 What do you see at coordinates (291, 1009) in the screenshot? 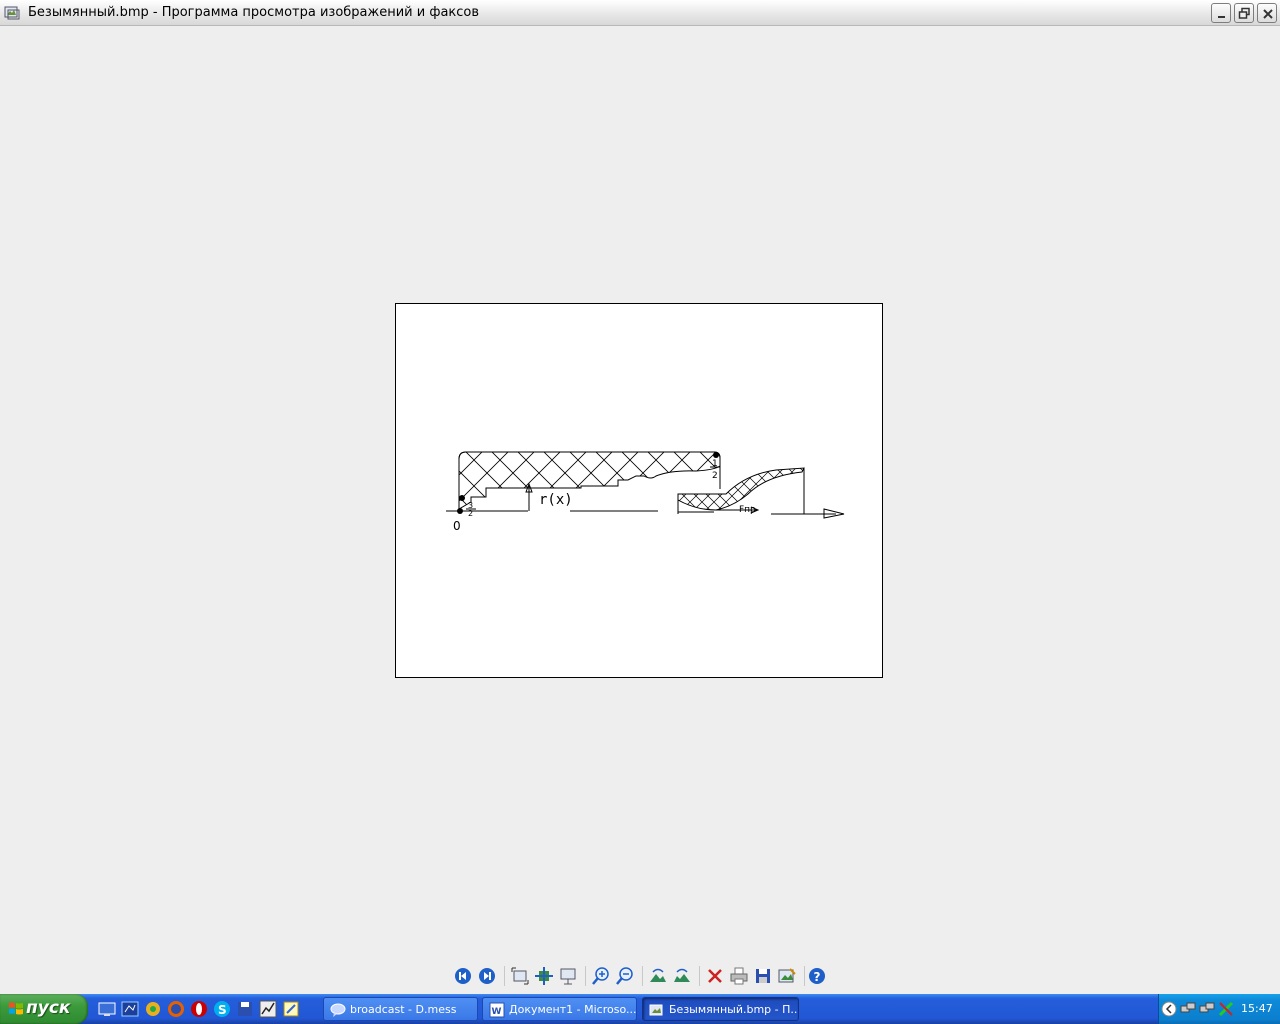
I see `notepad-icon` at bounding box center [291, 1009].